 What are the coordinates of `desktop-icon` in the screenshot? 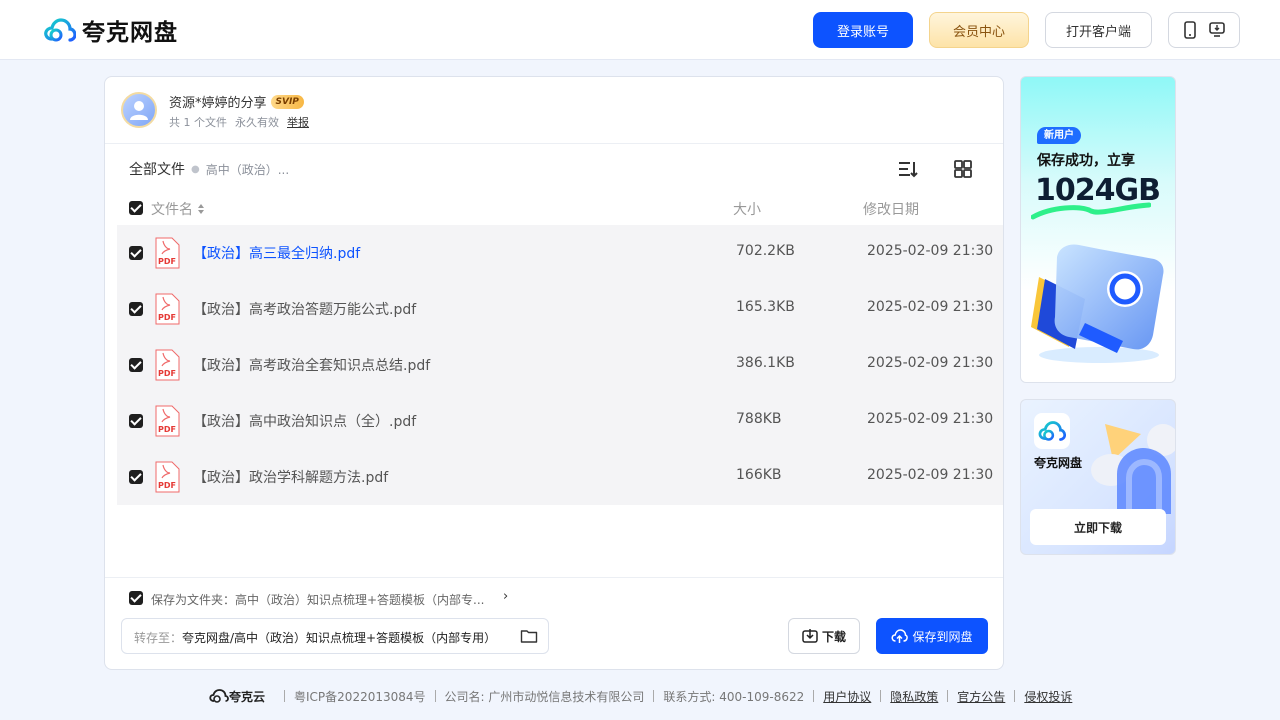 It's located at (1217, 30).